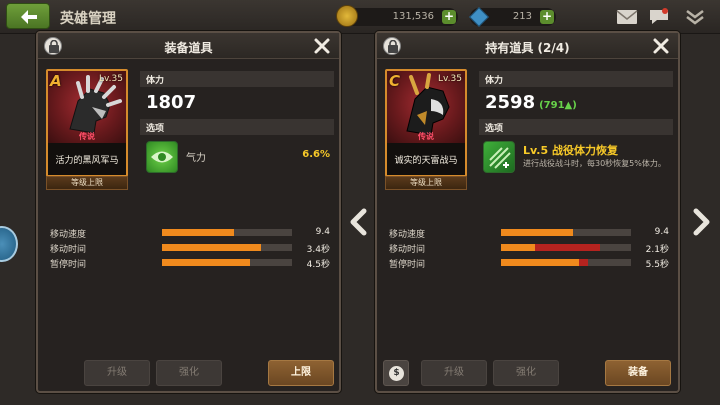 The height and width of the screenshot is (405, 720). I want to click on item-name: 诚实的天雷战马, so click(426, 159).